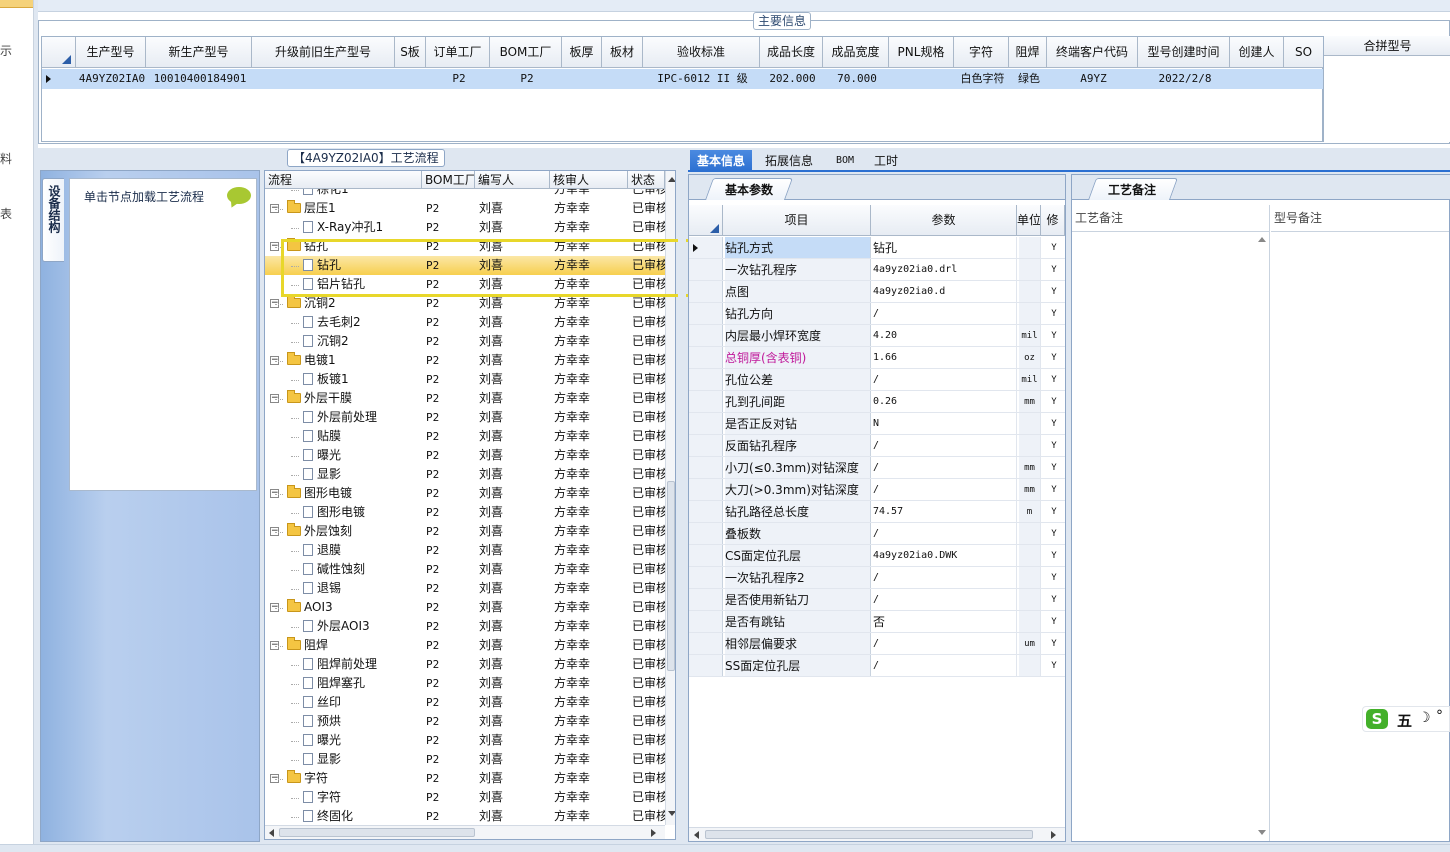 This screenshot has height=852, width=1450. What do you see at coordinates (465, 797) in the screenshot?
I see `tree-row: 字符 P2 刘喜 方幸幸 已审核` at bounding box center [465, 797].